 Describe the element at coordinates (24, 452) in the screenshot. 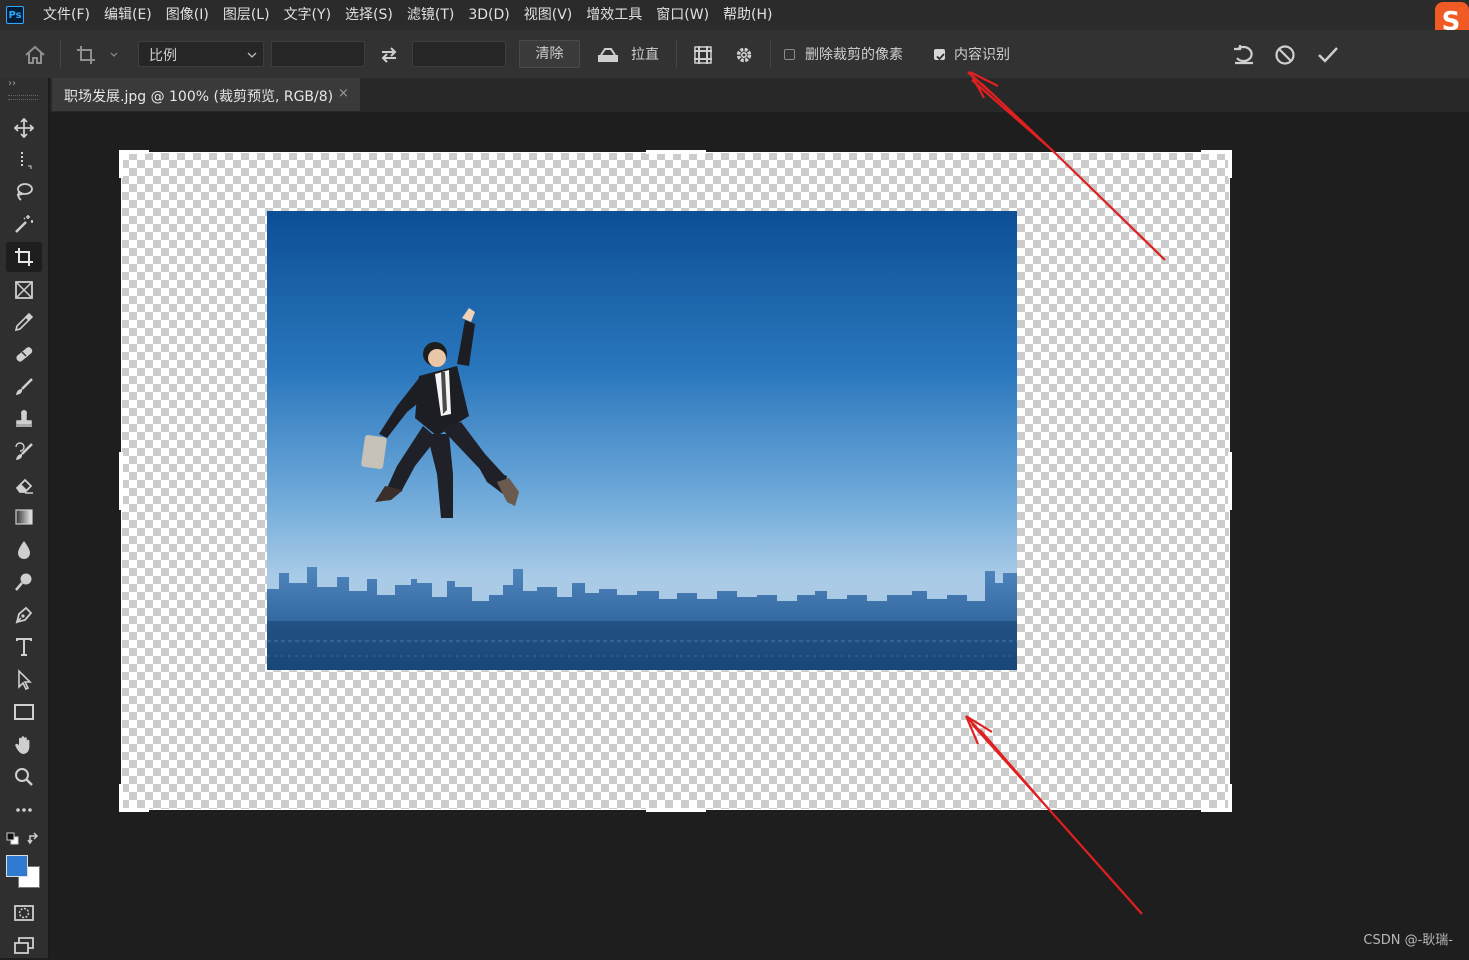

I see `history-brush-tool-icon` at that location.